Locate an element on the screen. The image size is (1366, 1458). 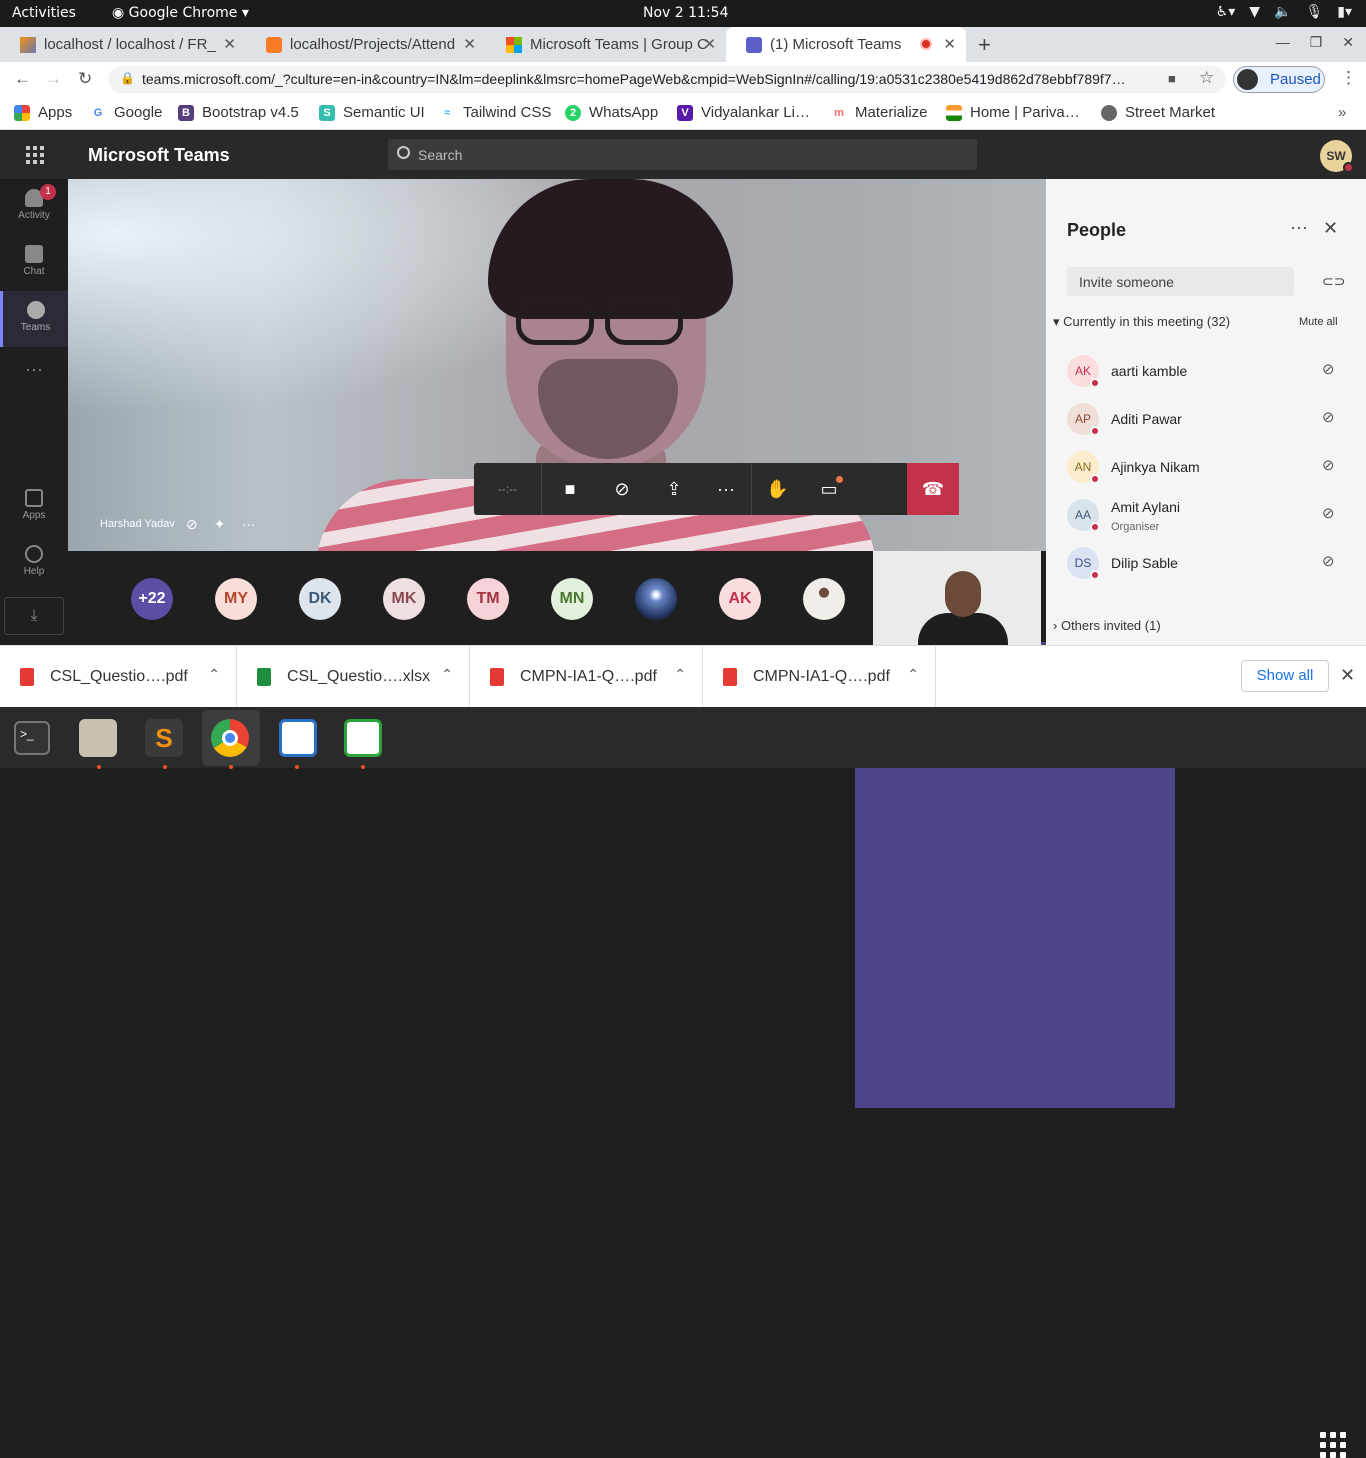
close-window-icon: ✕ is located at coordinates (1348, 42).